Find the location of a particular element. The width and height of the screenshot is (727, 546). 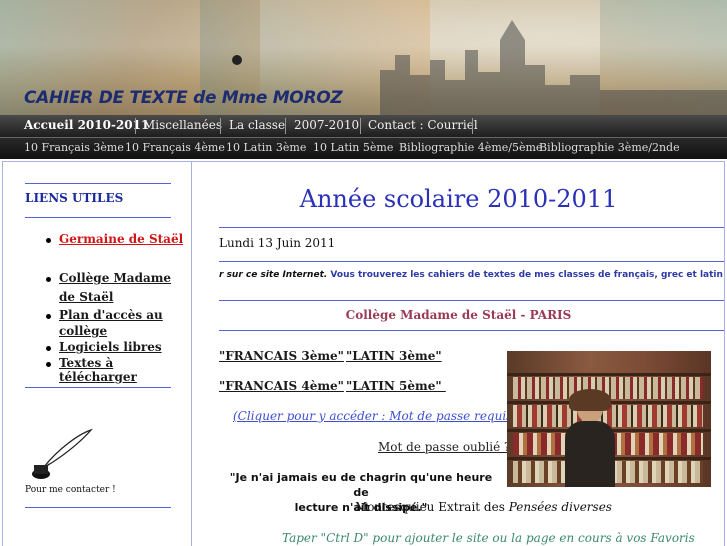

sidebar-link-plan-acces-line2: collège is located at coordinates (83, 331).